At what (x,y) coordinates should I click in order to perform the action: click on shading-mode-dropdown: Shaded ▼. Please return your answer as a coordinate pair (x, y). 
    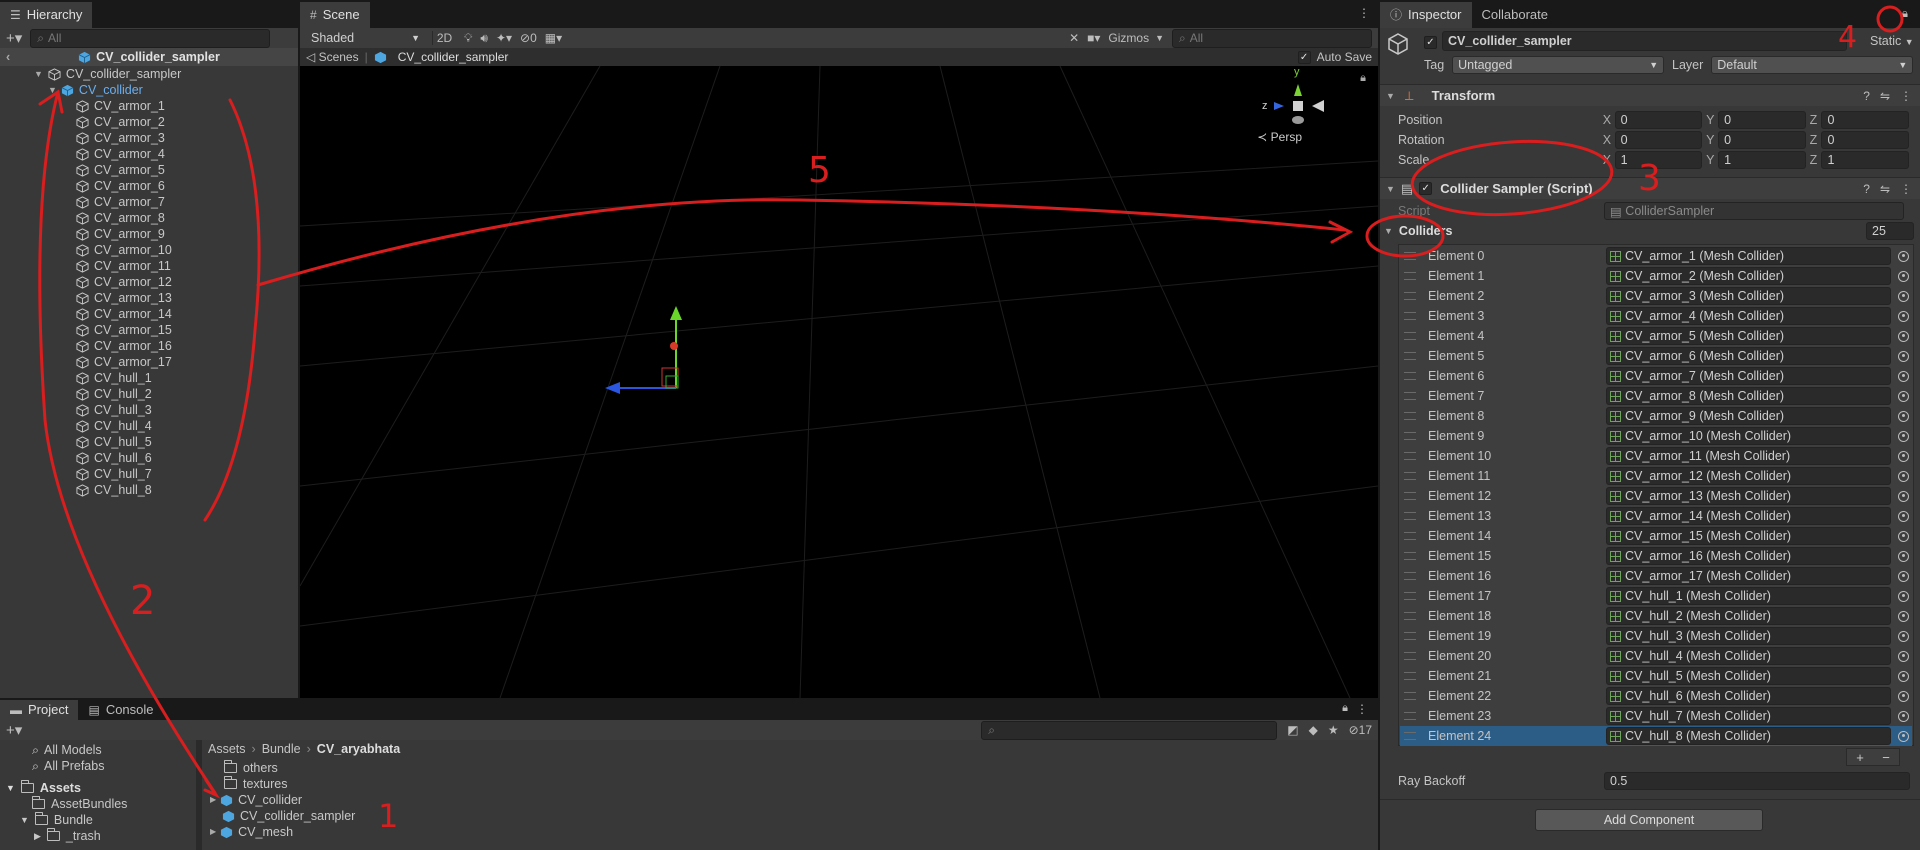
    Looking at the image, I should click on (365, 38).